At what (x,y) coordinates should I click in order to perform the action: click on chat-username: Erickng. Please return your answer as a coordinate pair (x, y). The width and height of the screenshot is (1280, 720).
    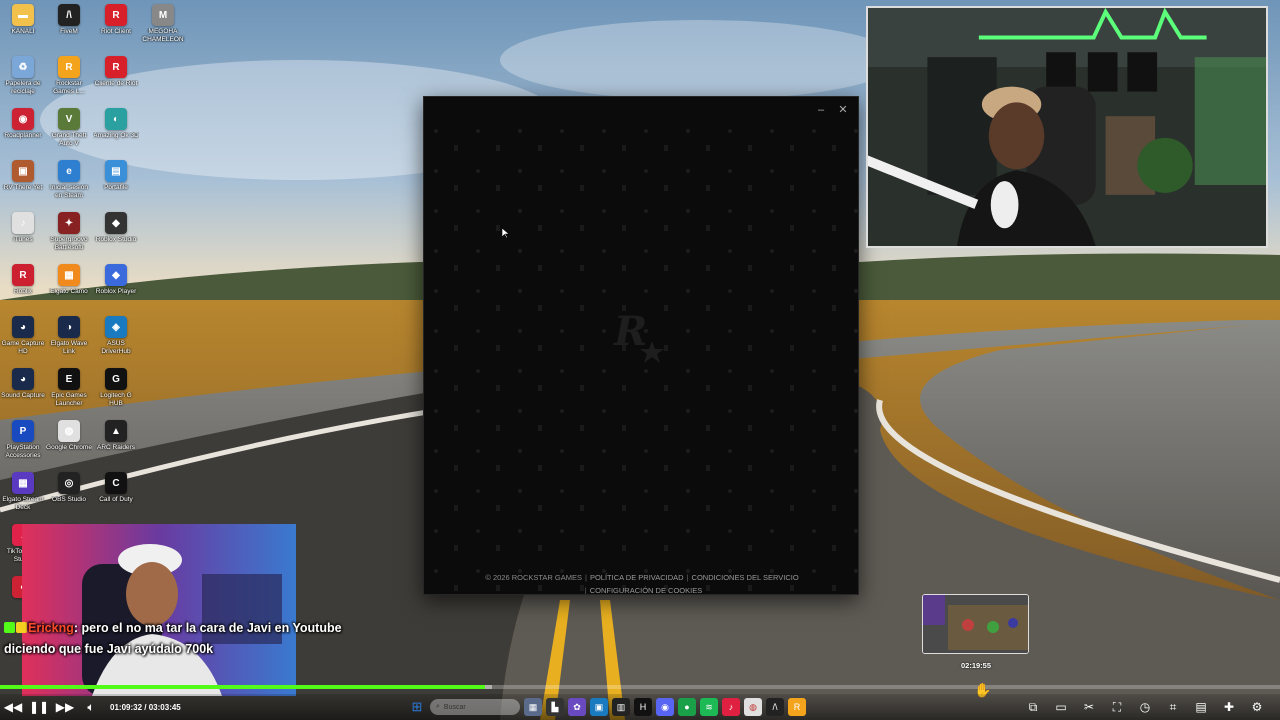
    Looking at the image, I should click on (51, 628).